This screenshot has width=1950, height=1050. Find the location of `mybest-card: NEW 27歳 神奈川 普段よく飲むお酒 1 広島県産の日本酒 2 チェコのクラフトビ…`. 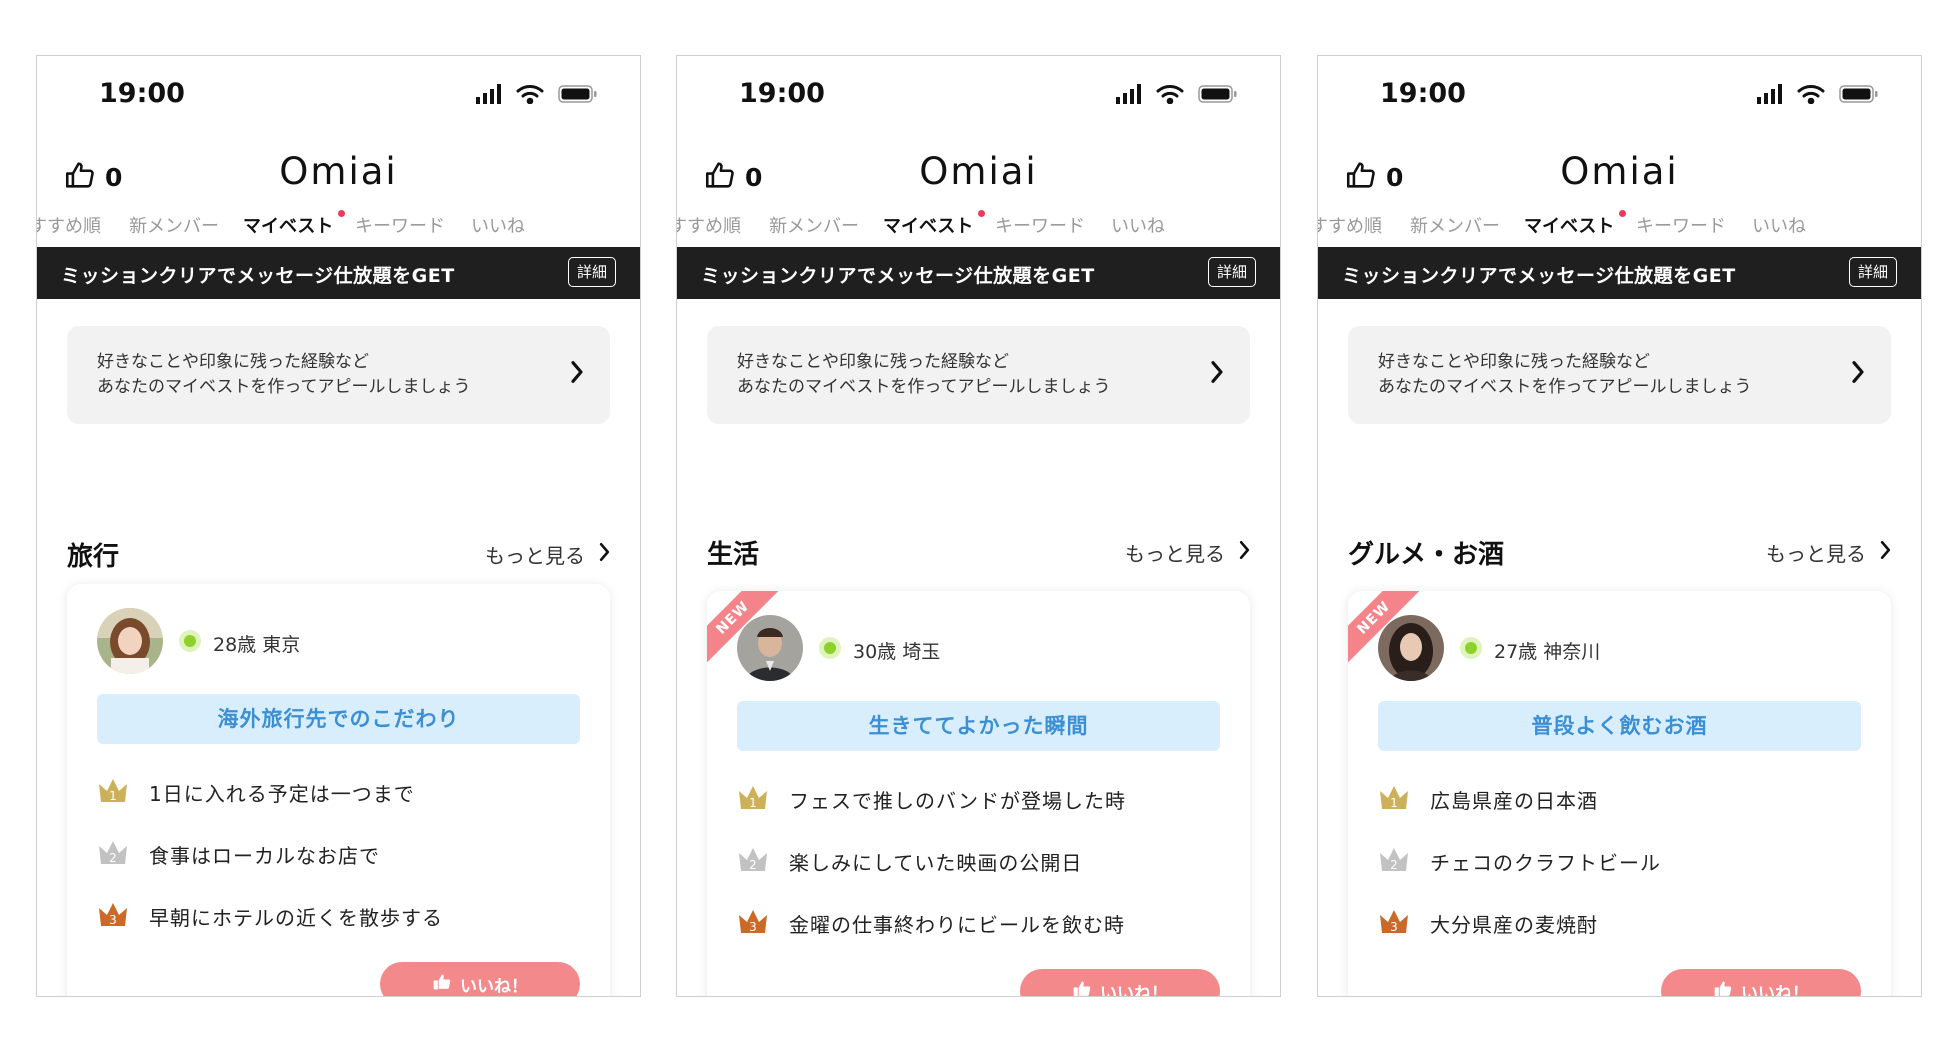

mybest-card: NEW 27歳 神奈川 普段よく飲むお酒 1 広島県産の日本酒 2 チェコのクラフトビ… is located at coordinates (1619, 794).